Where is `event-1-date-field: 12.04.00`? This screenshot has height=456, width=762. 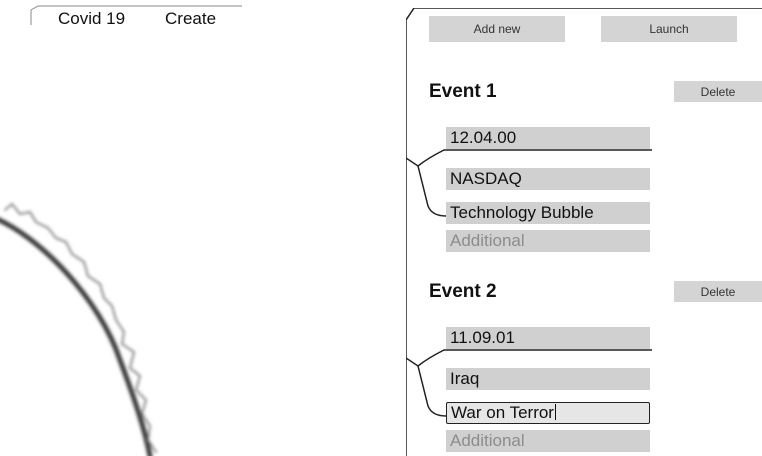
event-1-date-field: 12.04.00 is located at coordinates (548, 138).